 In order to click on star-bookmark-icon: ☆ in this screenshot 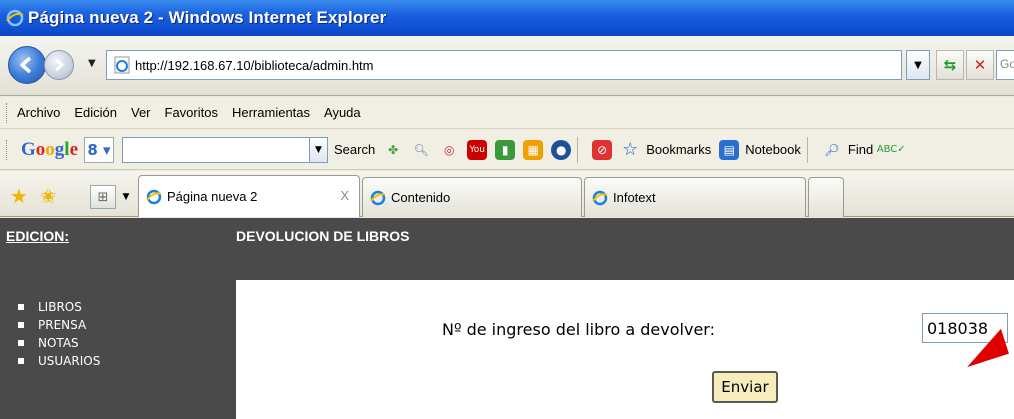, I will do `click(630, 149)`.